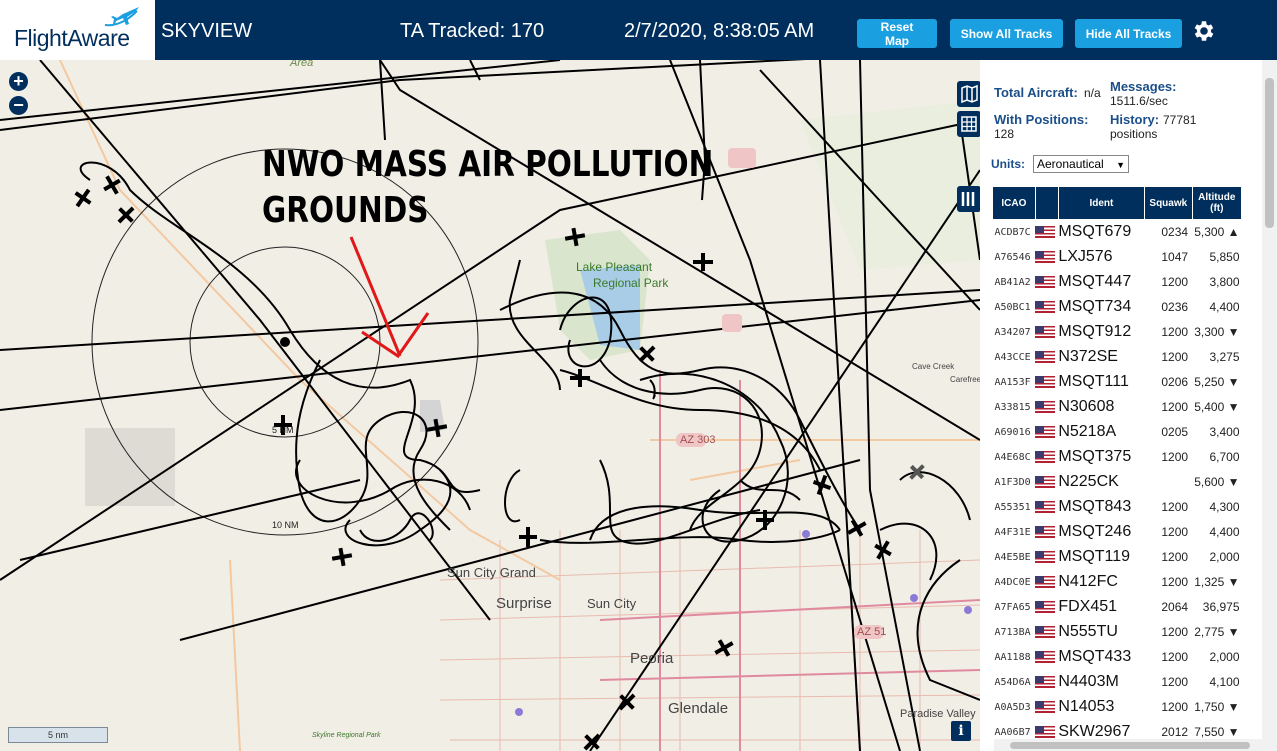 This screenshot has width=1277, height=751. What do you see at coordinates (1014, 707) in the screenshot?
I see `icao-cell: A0A5D3` at bounding box center [1014, 707].